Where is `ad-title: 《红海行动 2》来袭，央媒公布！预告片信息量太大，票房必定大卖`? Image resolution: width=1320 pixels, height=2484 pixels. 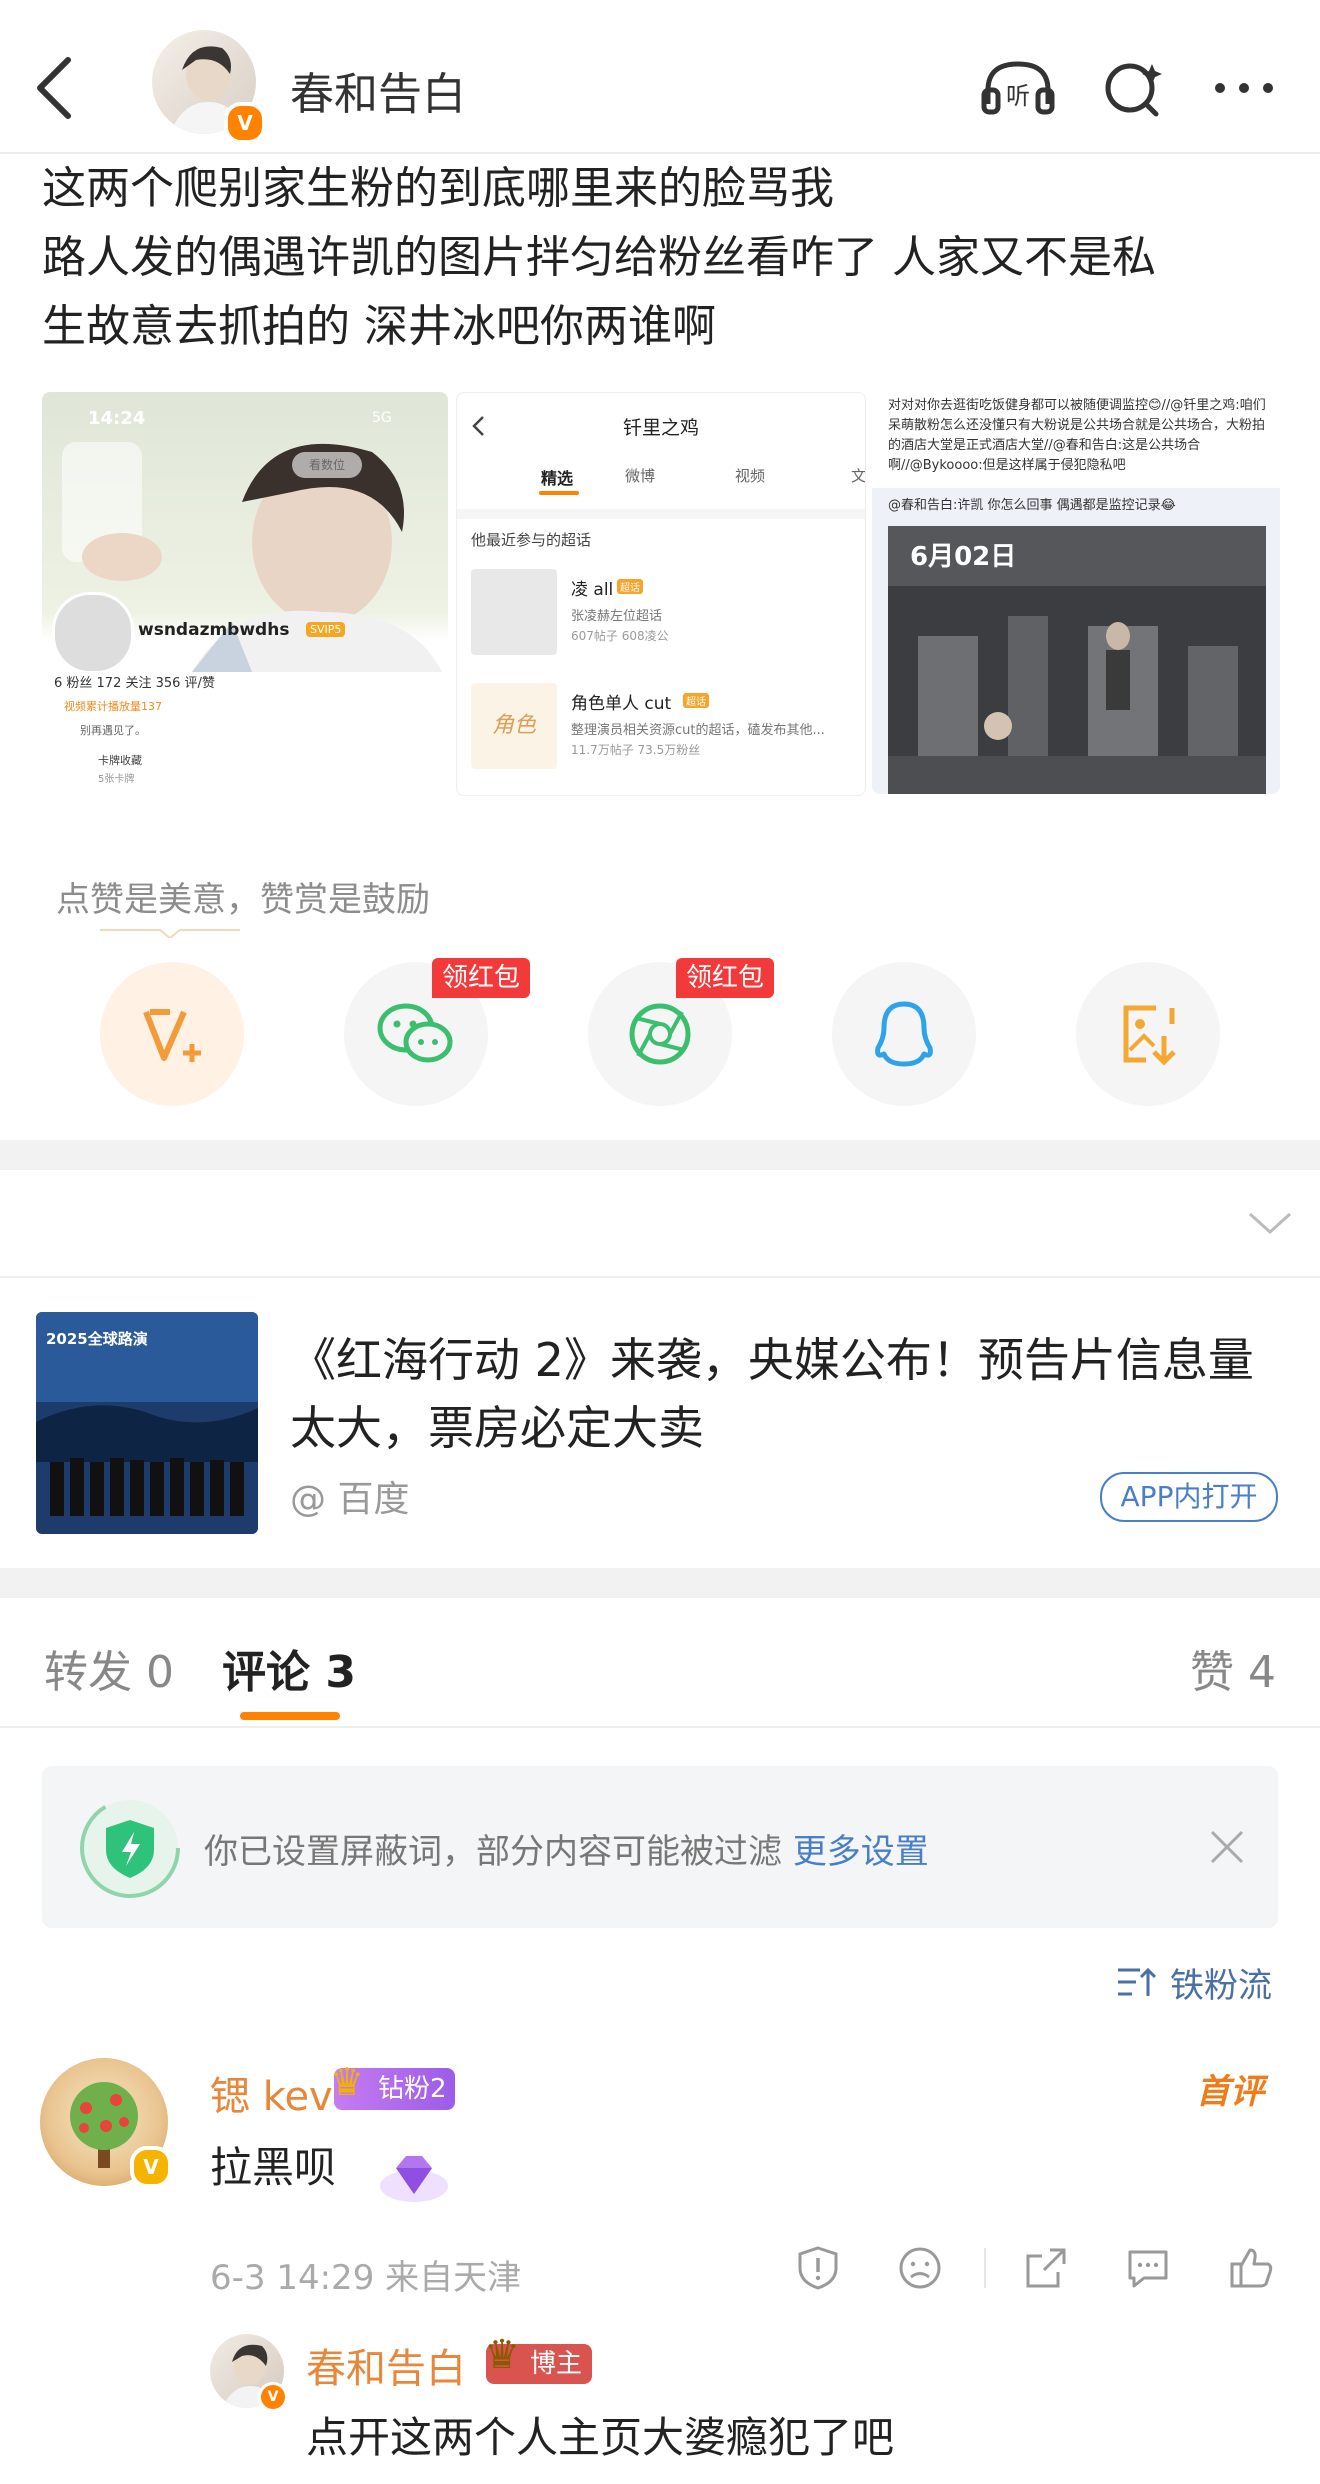
ad-title: 《红海行动 2》来袭，央媒公布！预告片信息量太大，票房必定大卖 is located at coordinates (790, 1394).